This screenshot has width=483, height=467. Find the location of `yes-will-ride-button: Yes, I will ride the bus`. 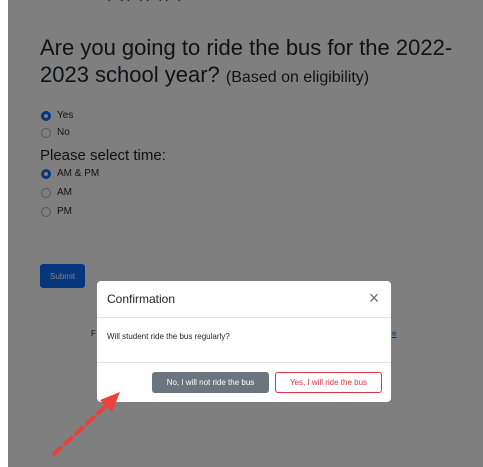

yes-will-ride-button: Yes, I will ride the bus is located at coordinates (328, 382).